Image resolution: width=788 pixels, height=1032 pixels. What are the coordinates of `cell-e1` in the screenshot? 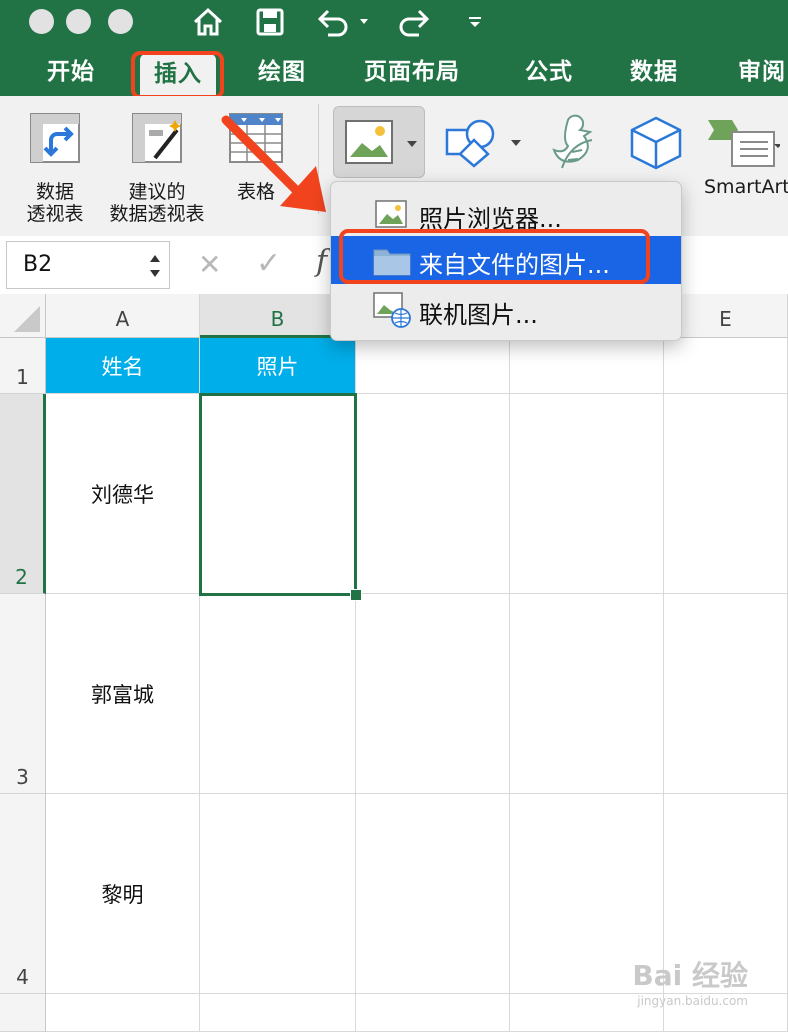 It's located at (726, 366).